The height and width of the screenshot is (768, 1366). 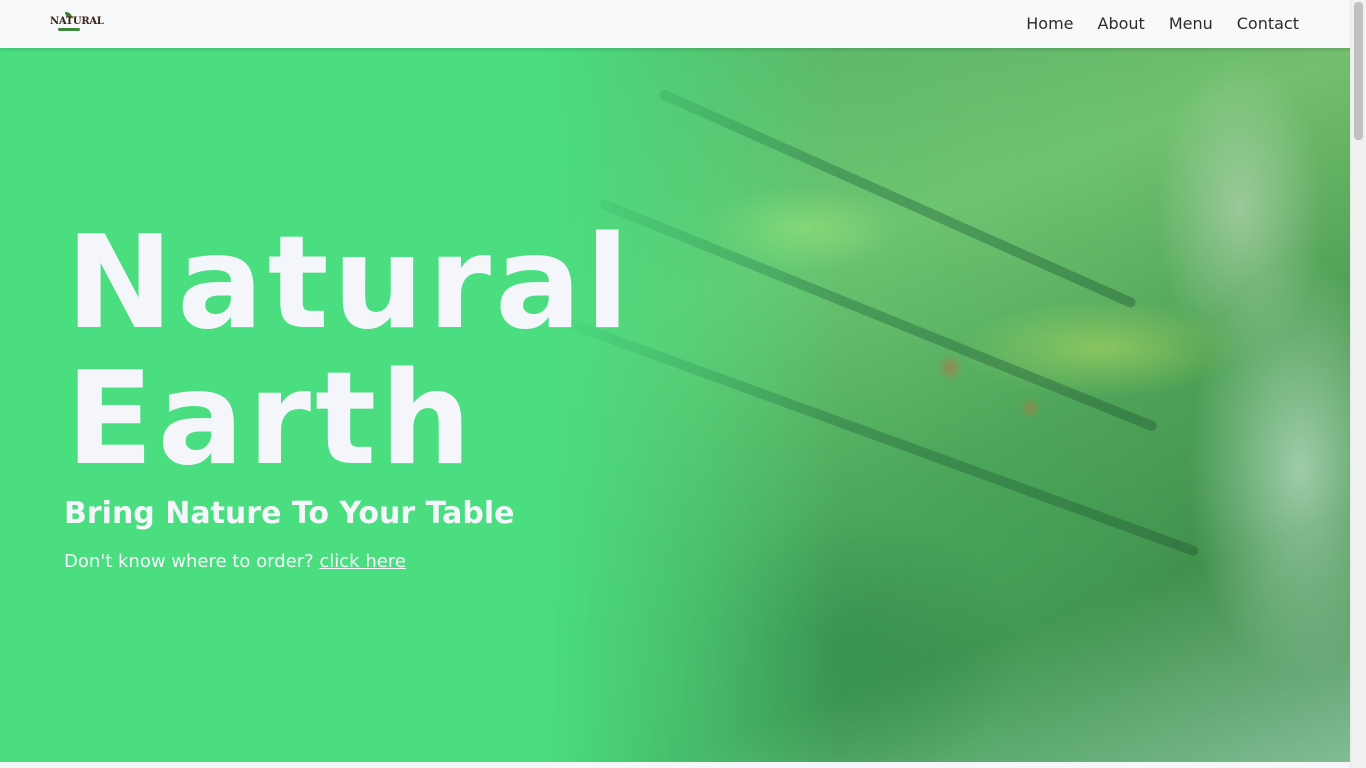 I want to click on logo-banner, so click(x=69, y=29).